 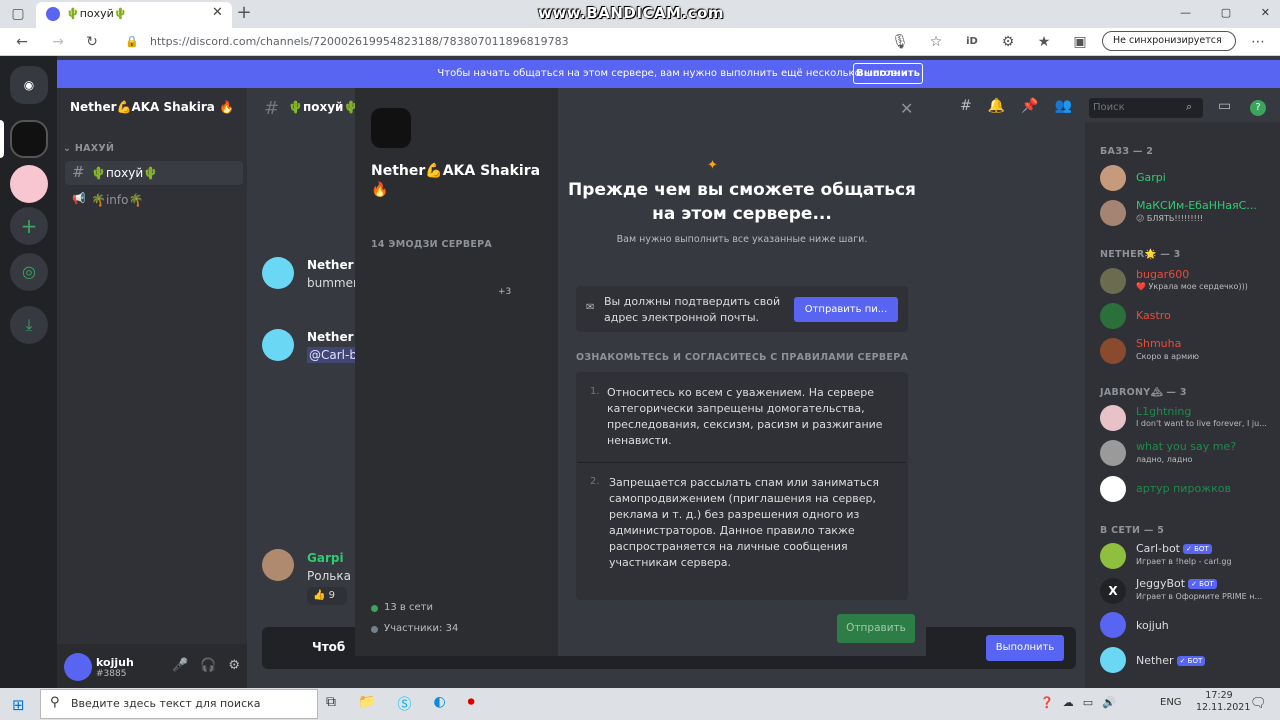 What do you see at coordinates (366, 704) in the screenshot?
I see `file-explorer-icon: 📁` at bounding box center [366, 704].